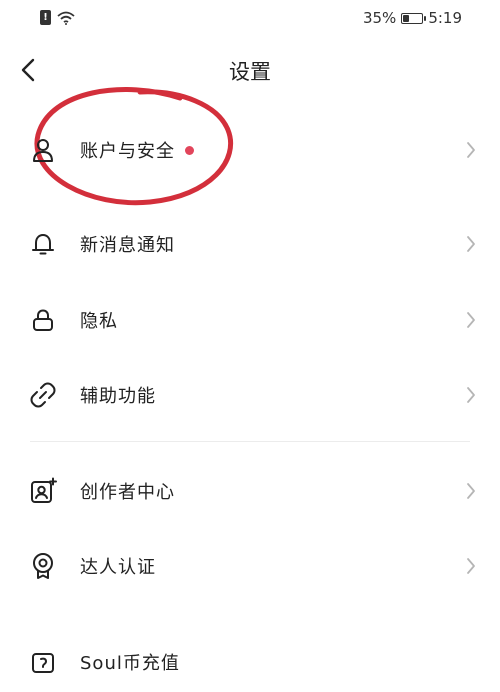  Describe the element at coordinates (43, 491) in the screenshot. I see `creator-icon` at that location.